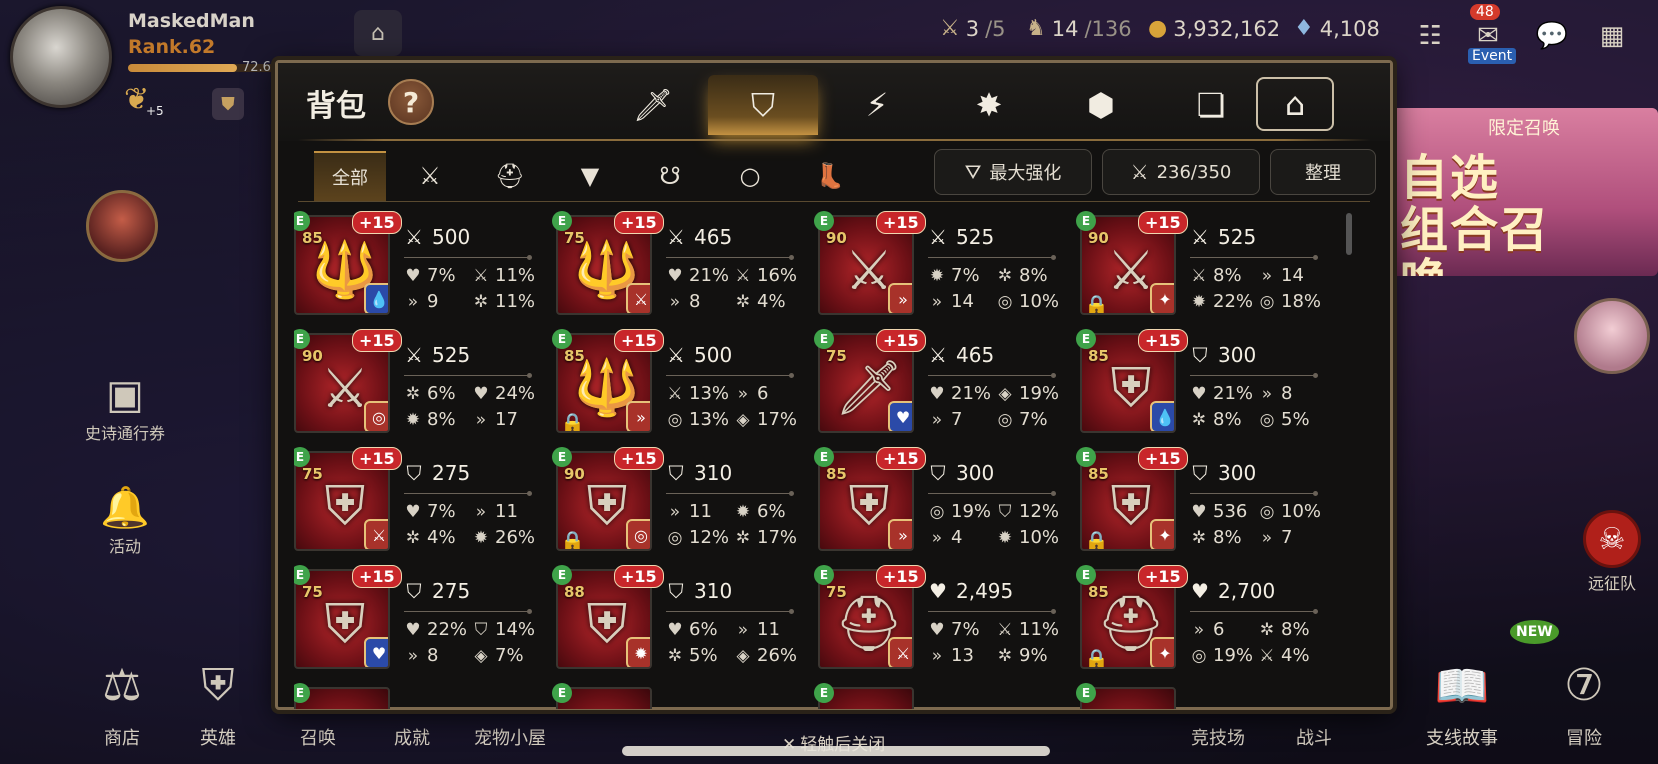 The height and width of the screenshot is (764, 1658). I want to click on sub-stat-value: 8%, so click(1227, 419).